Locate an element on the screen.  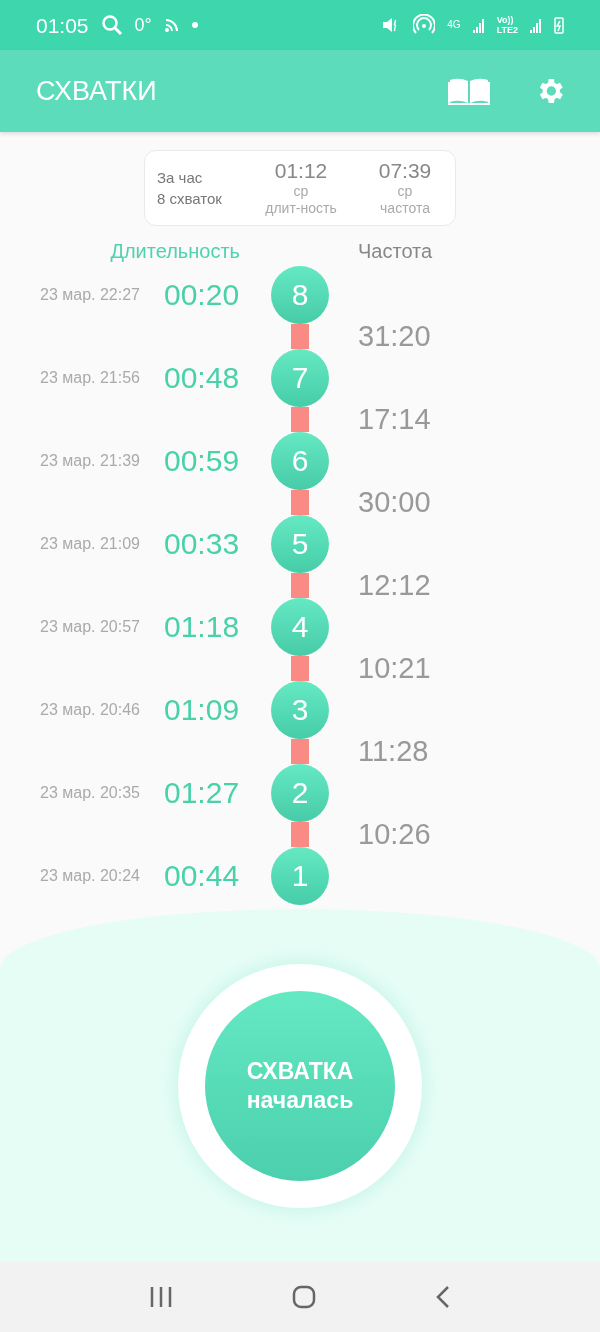
stat-value: 07:39 is located at coordinates (405, 171).